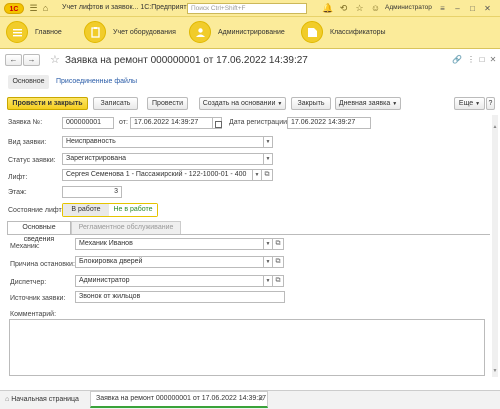 This screenshot has height=409, width=500. What do you see at coordinates (163, 142) in the screenshot?
I see `request-kind-field: Неисправность` at bounding box center [163, 142].